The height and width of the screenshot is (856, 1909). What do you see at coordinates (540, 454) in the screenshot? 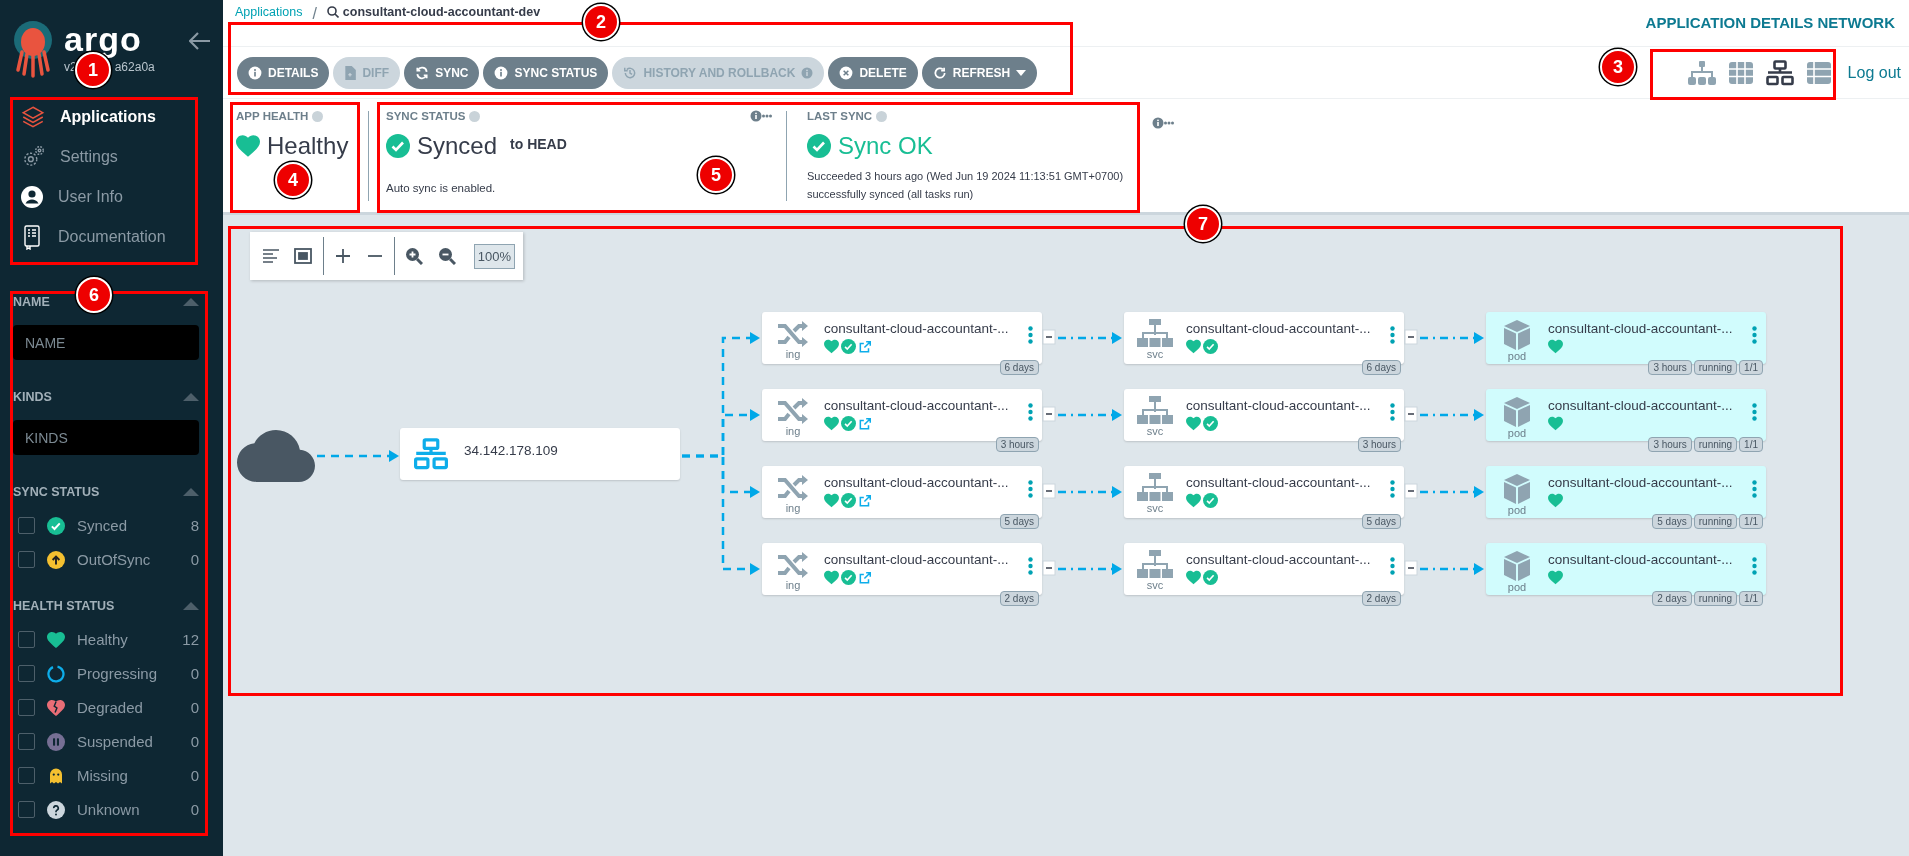
I see `load-balancer-node: 34.142.178.109` at bounding box center [540, 454].